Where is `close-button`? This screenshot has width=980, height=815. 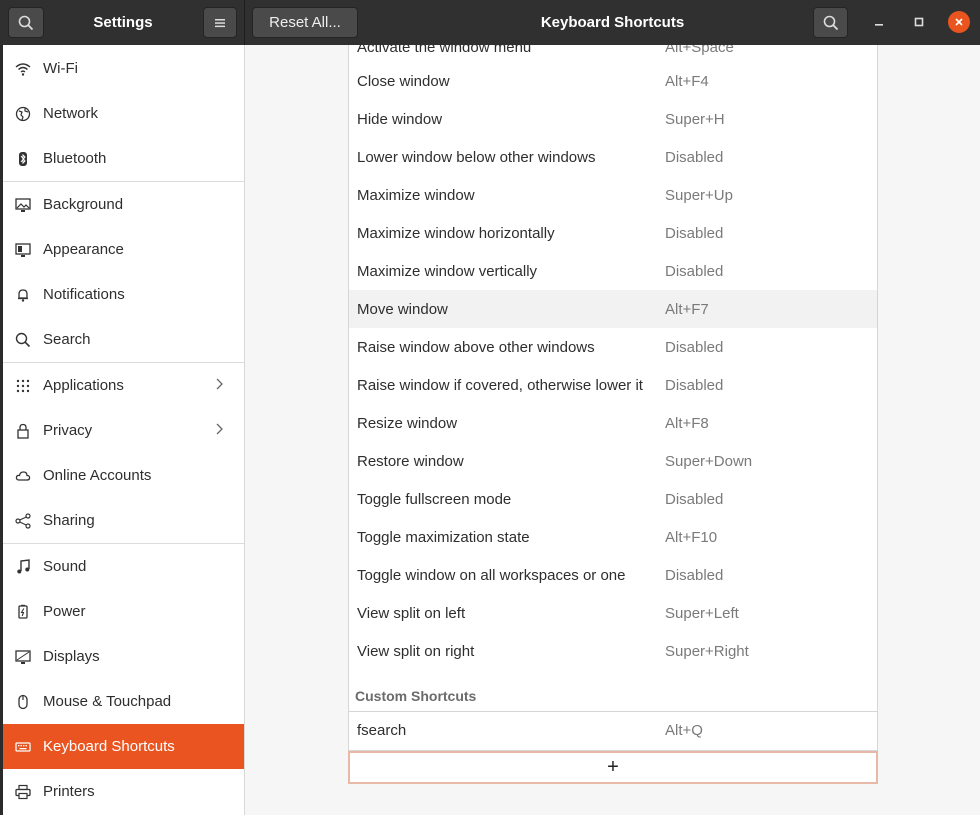
close-button is located at coordinates (959, 22).